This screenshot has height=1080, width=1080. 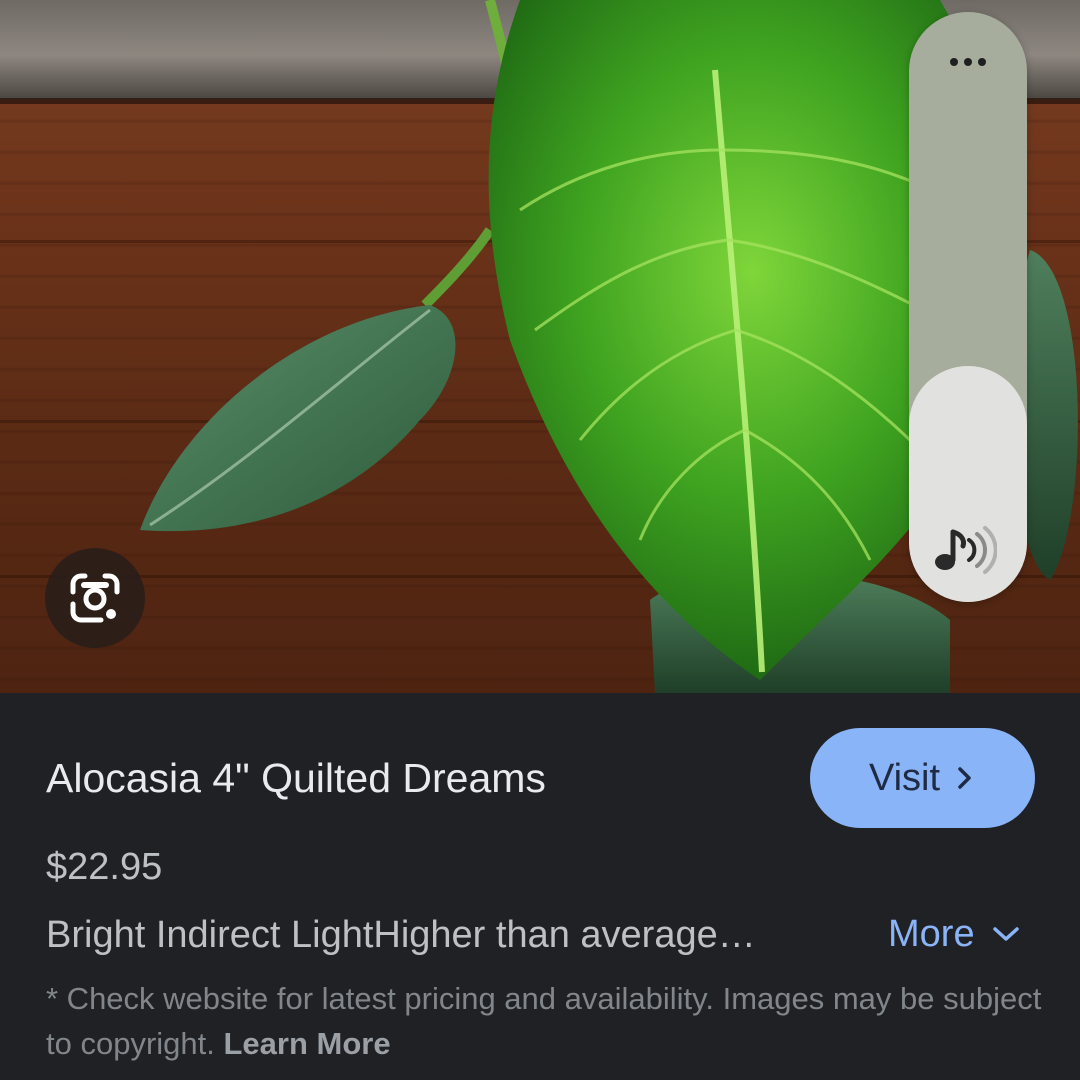 I want to click on product-title: Alocasia 4" Quilted Dreams, so click(x=296, y=778).